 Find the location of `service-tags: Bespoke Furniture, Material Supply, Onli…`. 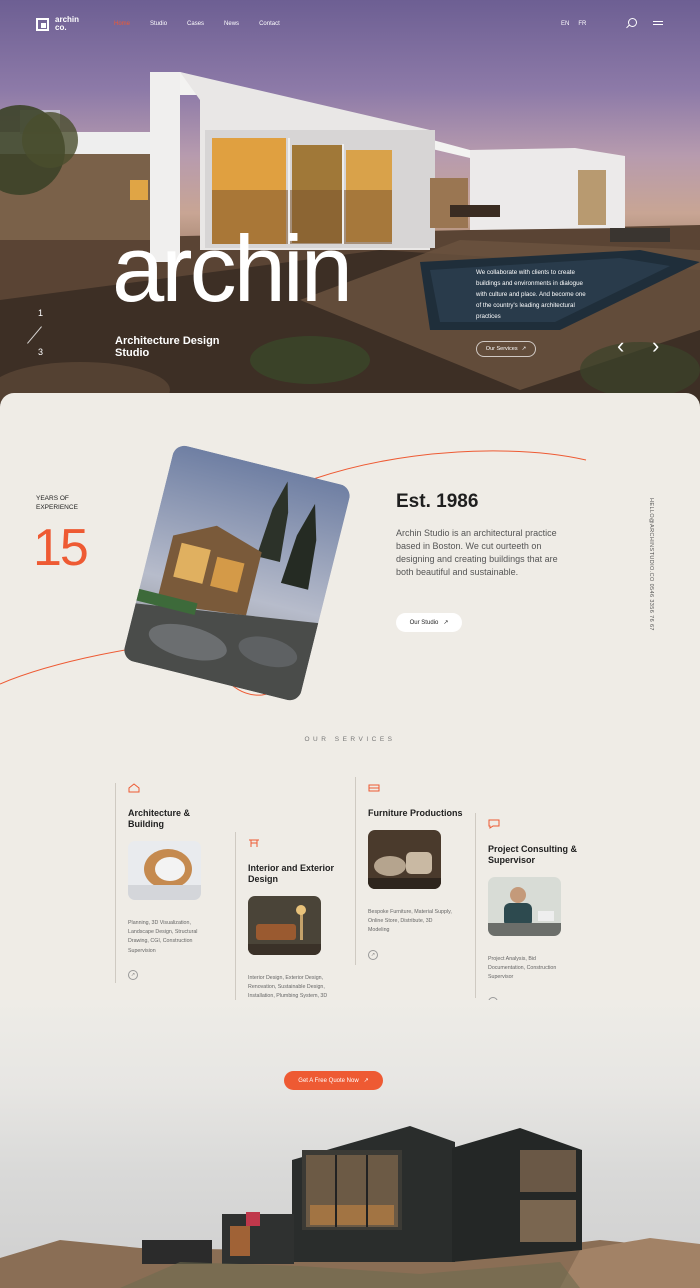

service-tags: Bespoke Furniture, Material Supply, Onli… is located at coordinates (410, 921).